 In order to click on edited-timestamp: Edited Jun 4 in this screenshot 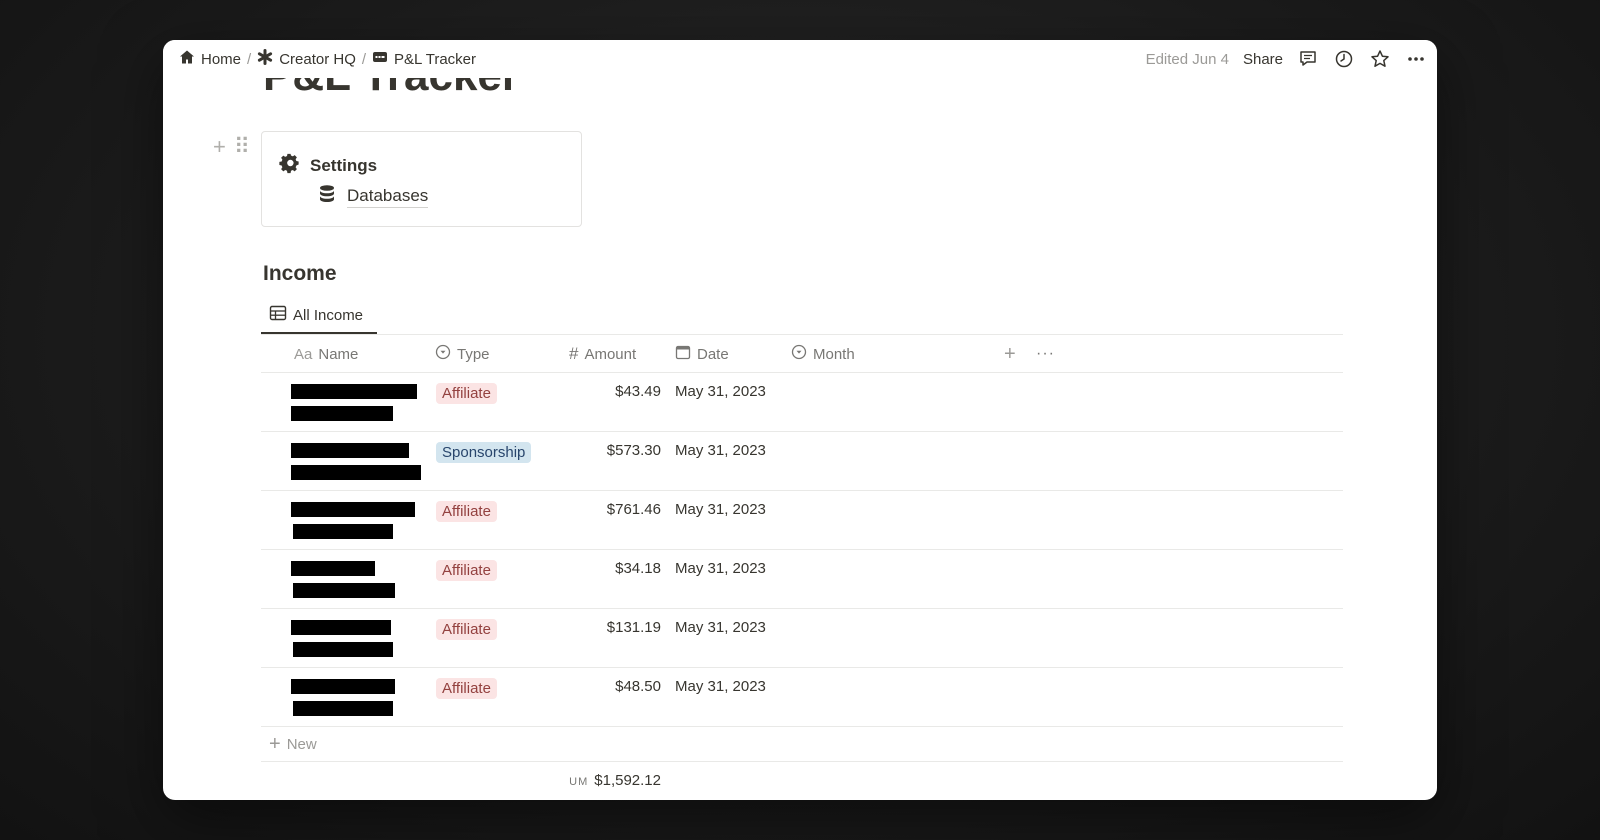, I will do `click(1187, 59)`.